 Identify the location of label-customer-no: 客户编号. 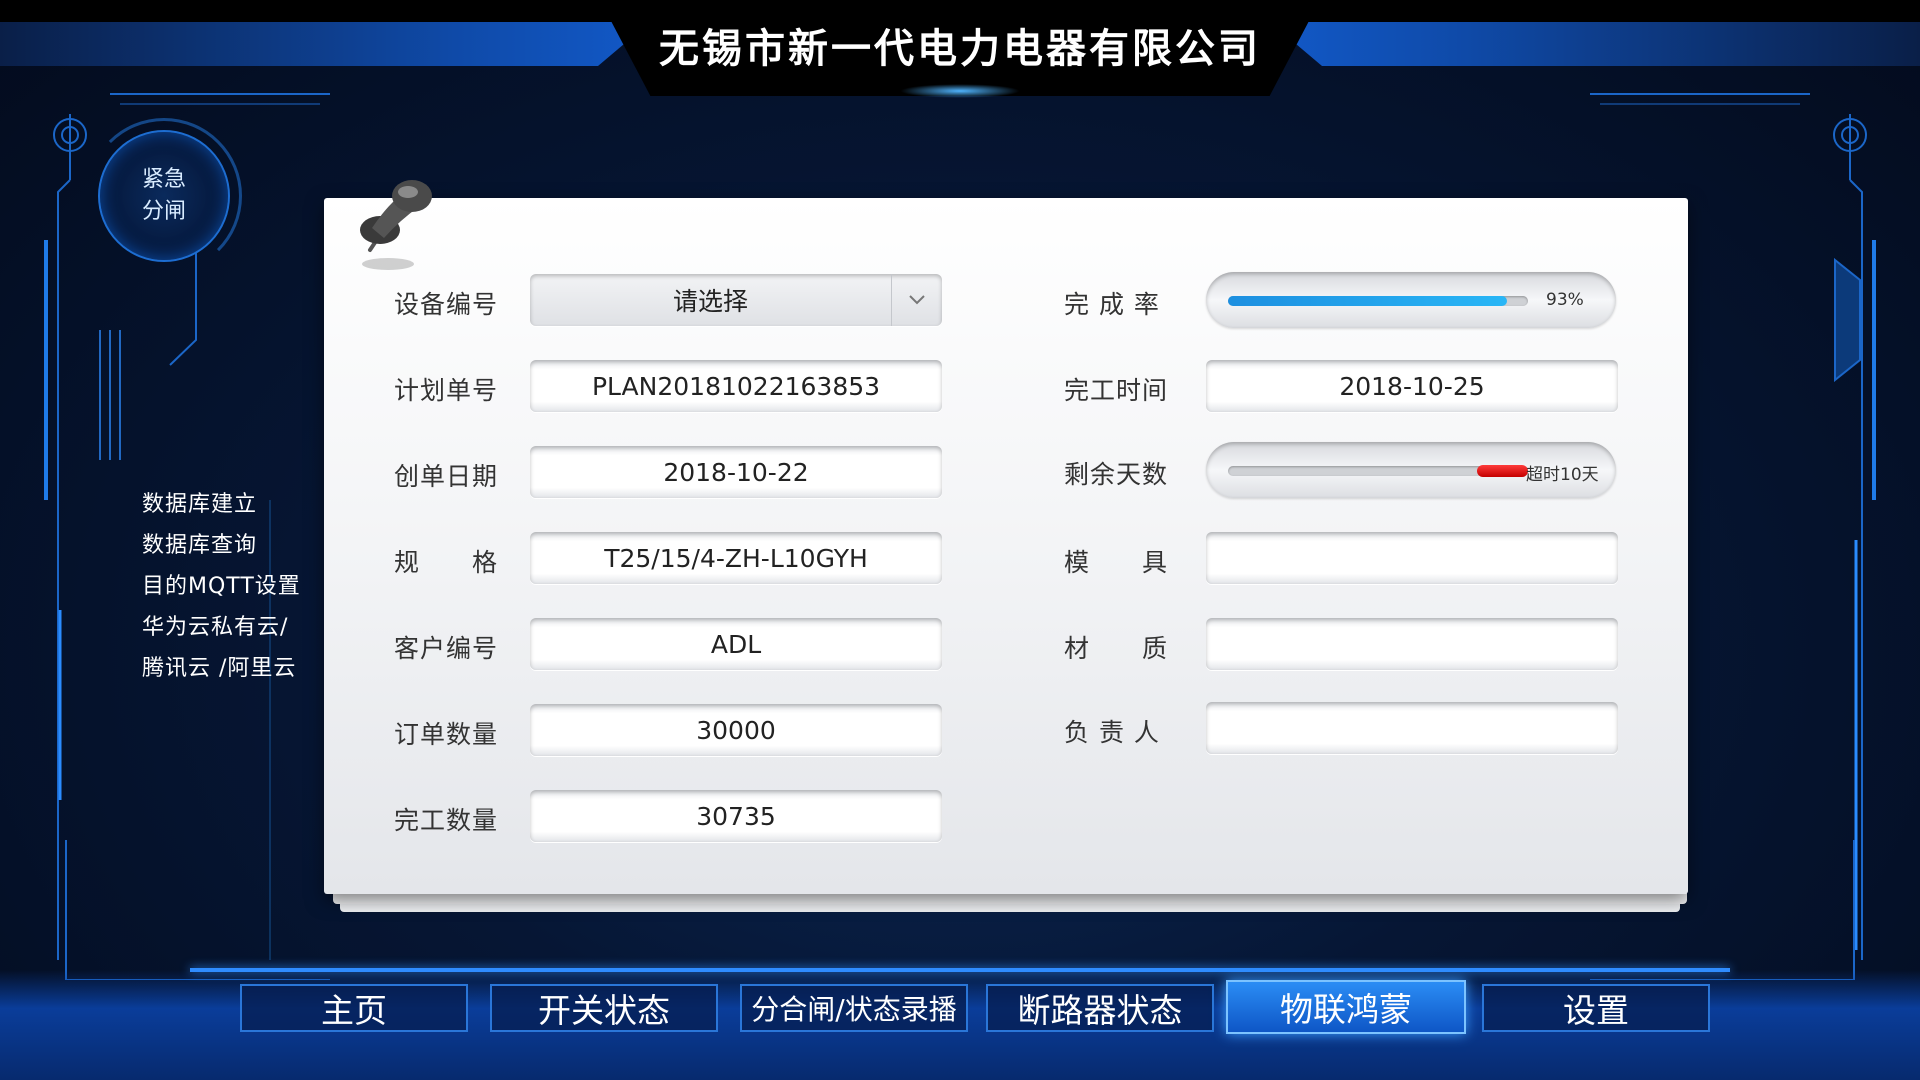
(446, 648).